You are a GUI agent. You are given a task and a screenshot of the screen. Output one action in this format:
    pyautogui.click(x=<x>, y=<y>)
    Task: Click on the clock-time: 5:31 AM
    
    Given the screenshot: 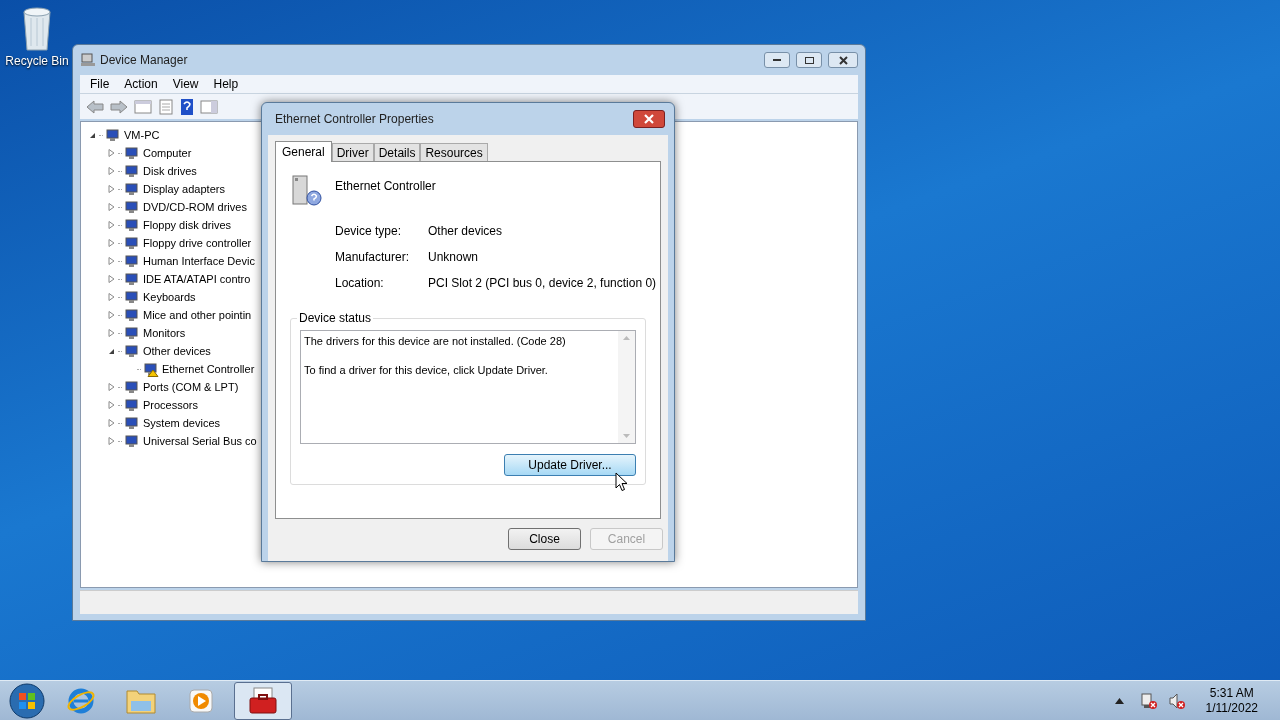 What is the action you would take?
    pyautogui.click(x=1231, y=693)
    